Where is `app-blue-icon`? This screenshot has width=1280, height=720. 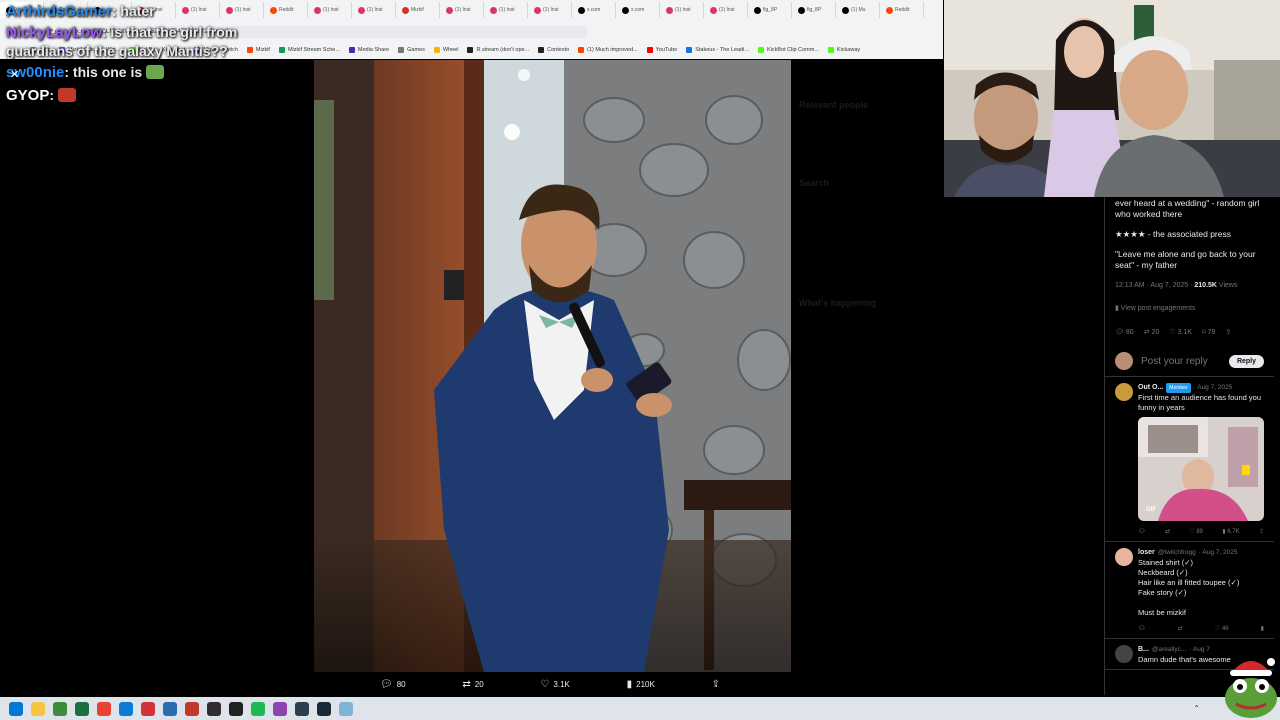 app-blue-icon is located at coordinates (170, 708).